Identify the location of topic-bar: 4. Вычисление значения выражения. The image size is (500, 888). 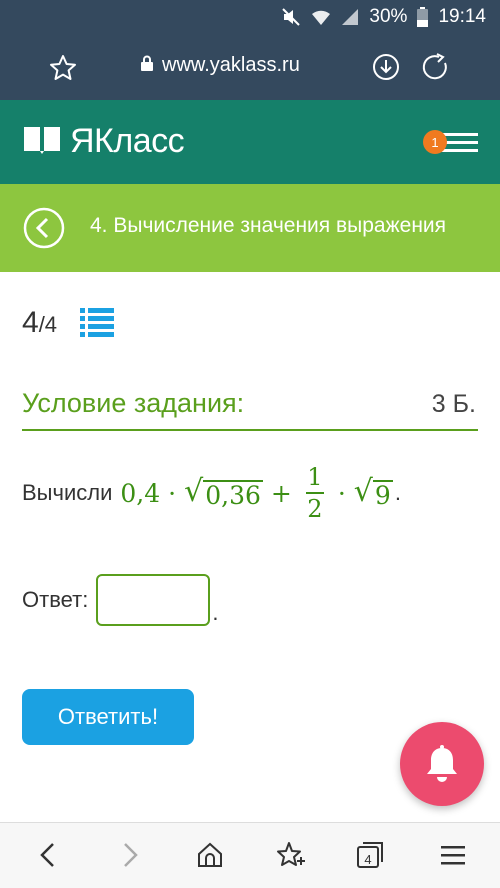
(250, 228).